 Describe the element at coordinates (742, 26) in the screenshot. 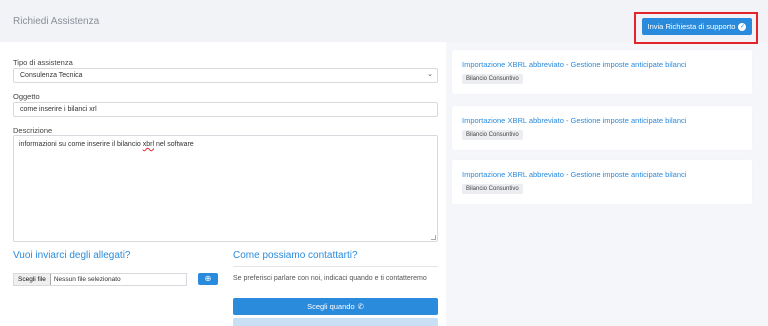

I see `check-circle-icon: ✓` at that location.